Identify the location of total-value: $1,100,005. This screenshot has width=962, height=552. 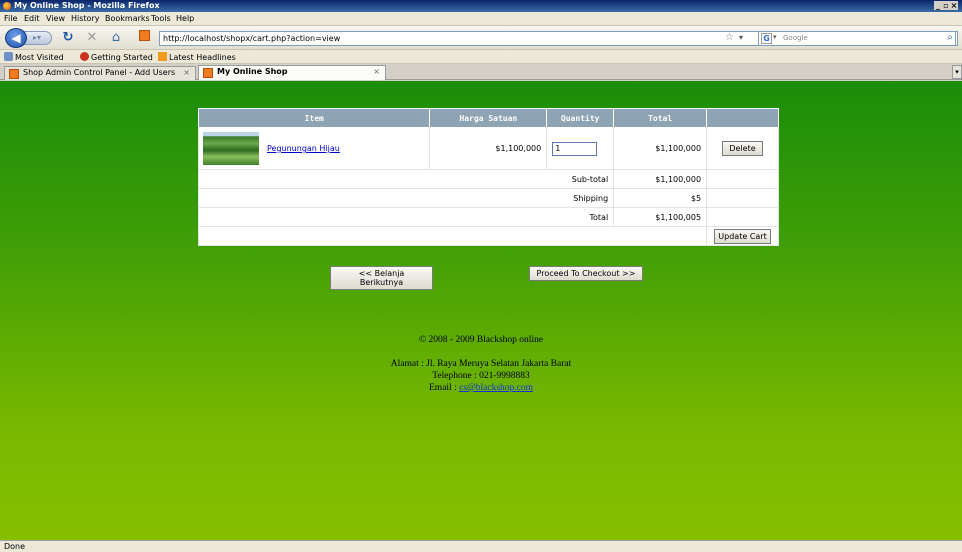
(660, 217).